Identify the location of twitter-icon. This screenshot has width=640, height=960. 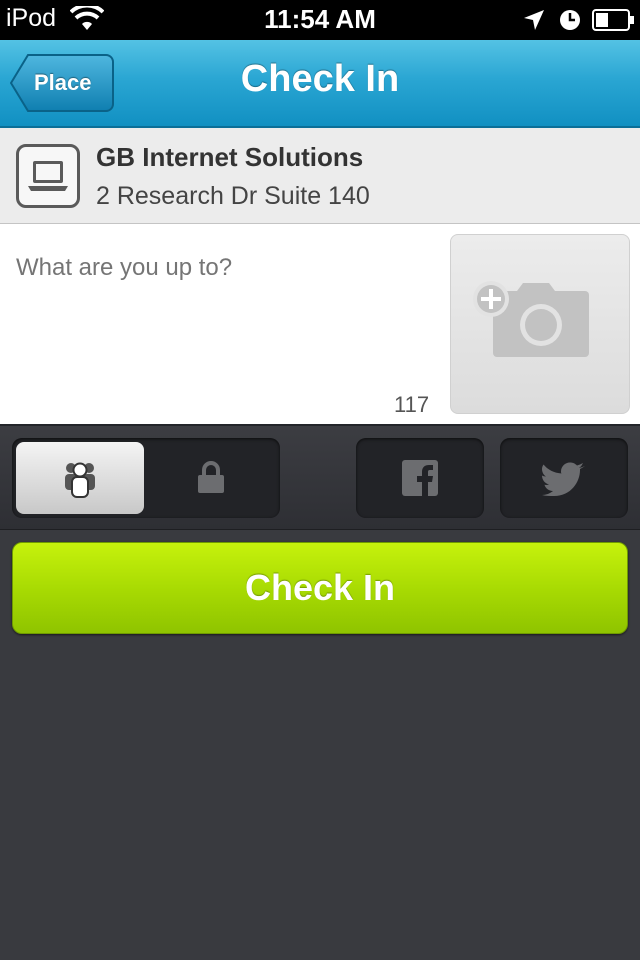
(563, 479).